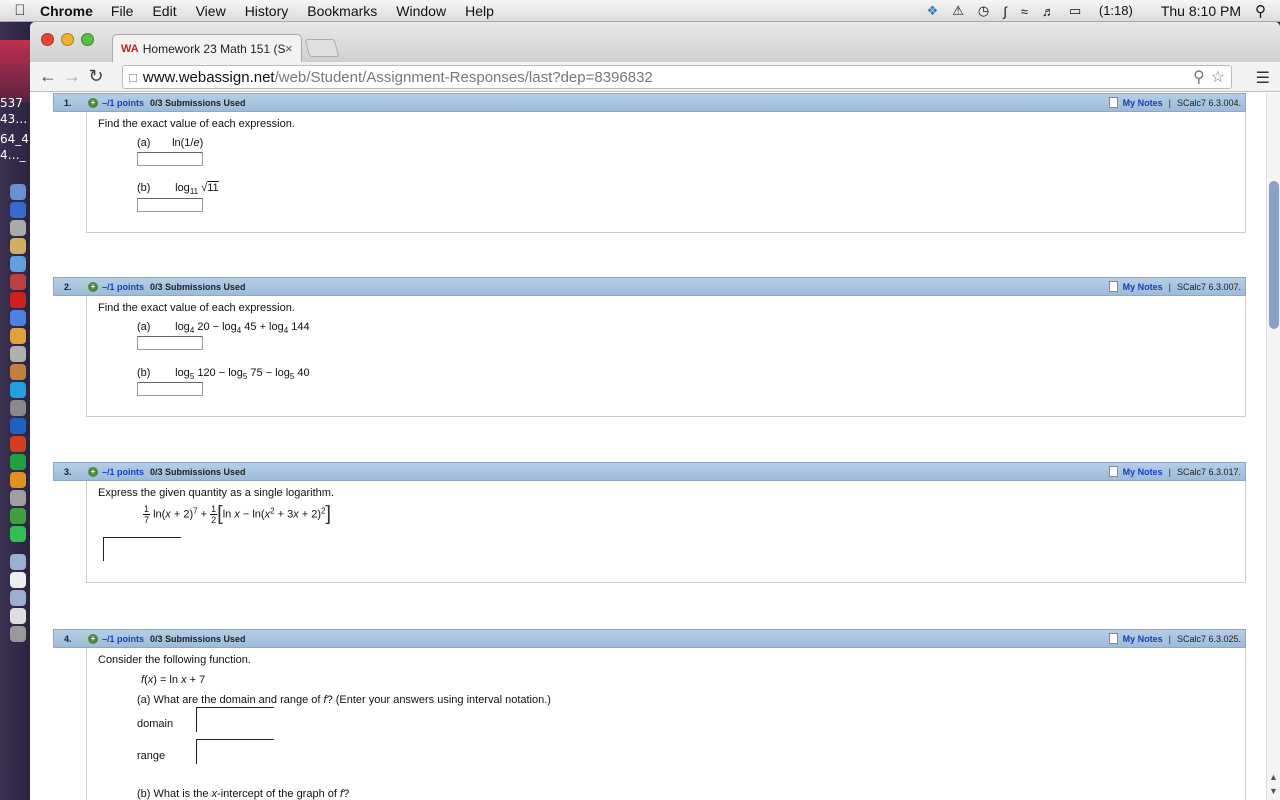  What do you see at coordinates (66, 11) in the screenshot?
I see `menu-app-name: Chrome` at bounding box center [66, 11].